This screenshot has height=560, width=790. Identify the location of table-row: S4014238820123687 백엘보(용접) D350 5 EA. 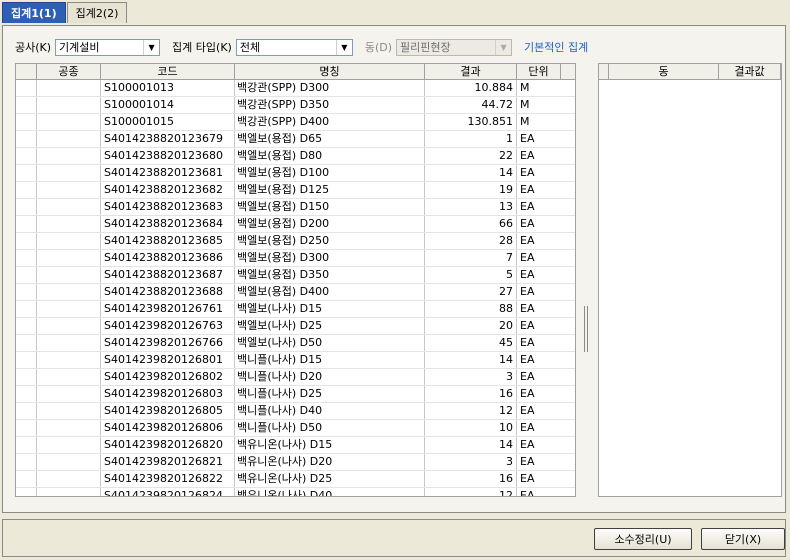
(295, 275).